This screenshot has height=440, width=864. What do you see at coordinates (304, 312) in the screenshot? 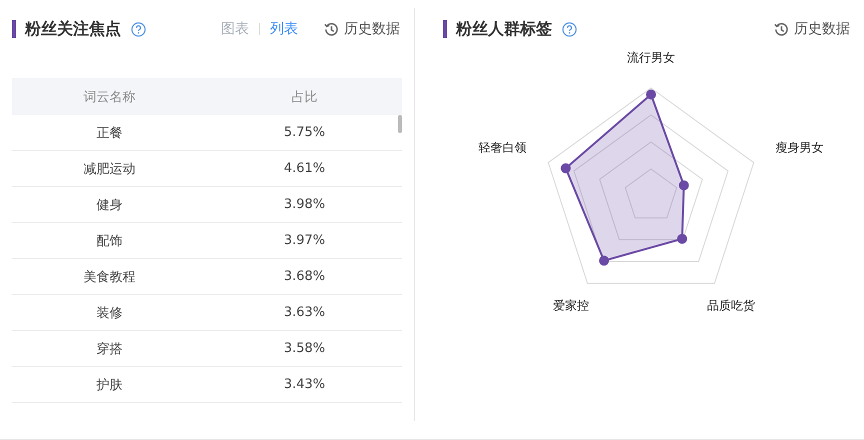
I see `table-cell-text: 3.63%` at bounding box center [304, 312].